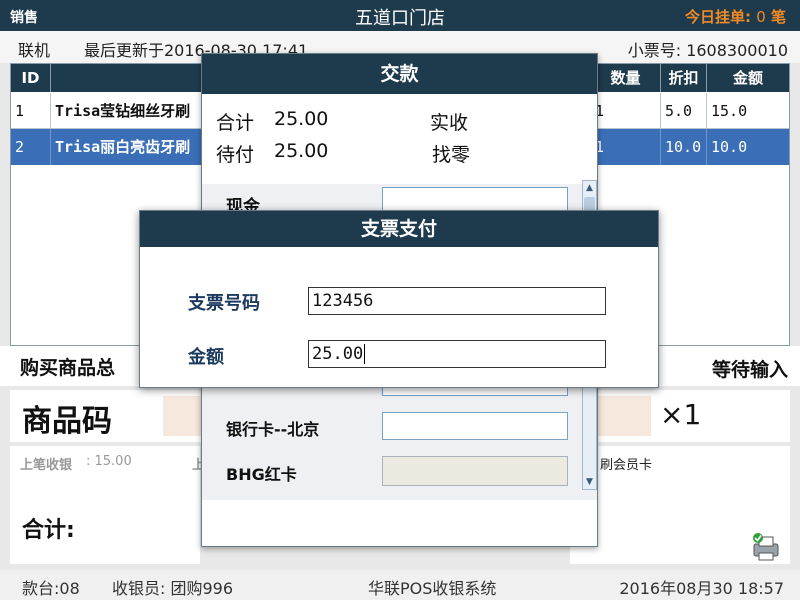  What do you see at coordinates (761, 17) in the screenshot?
I see `hold-count: 0` at bounding box center [761, 17].